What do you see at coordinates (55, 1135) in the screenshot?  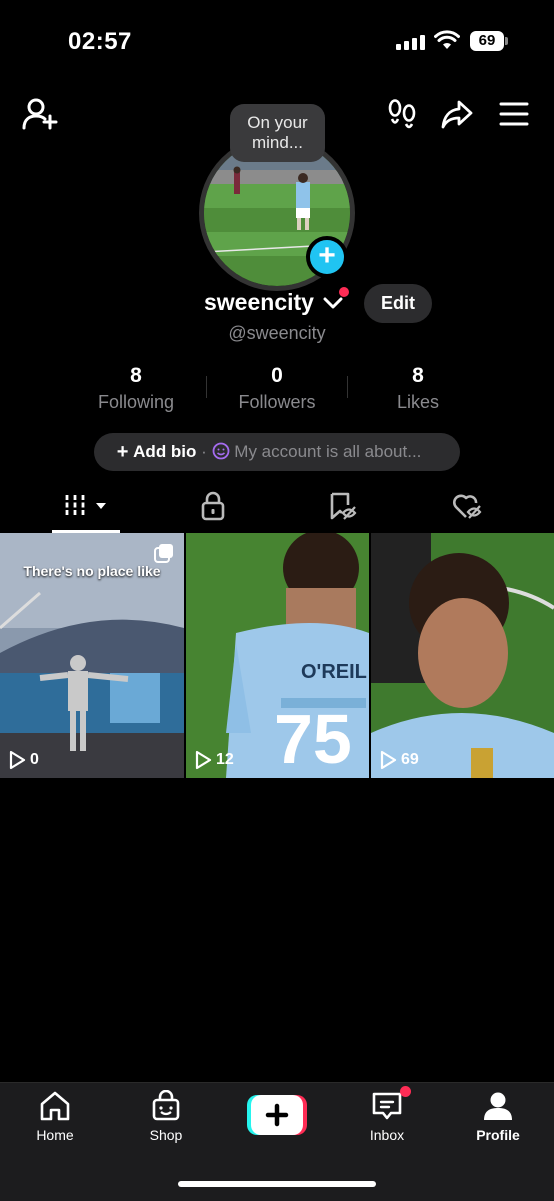 I see `nav-home-label: Home` at bounding box center [55, 1135].